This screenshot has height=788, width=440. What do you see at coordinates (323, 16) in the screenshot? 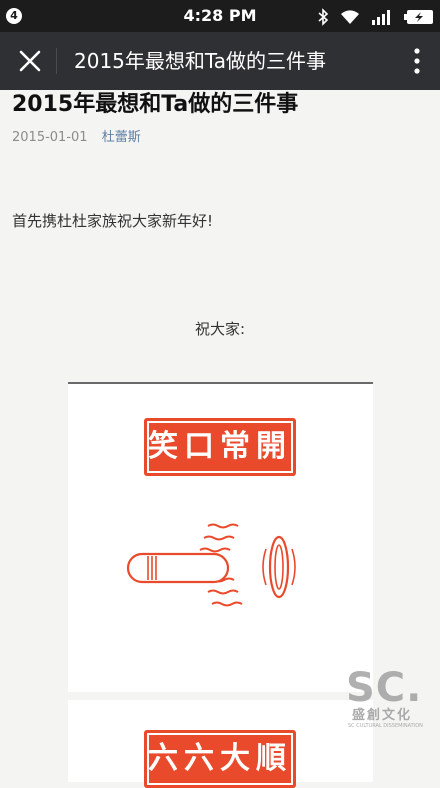
I see `bluetooth-icon` at bounding box center [323, 16].